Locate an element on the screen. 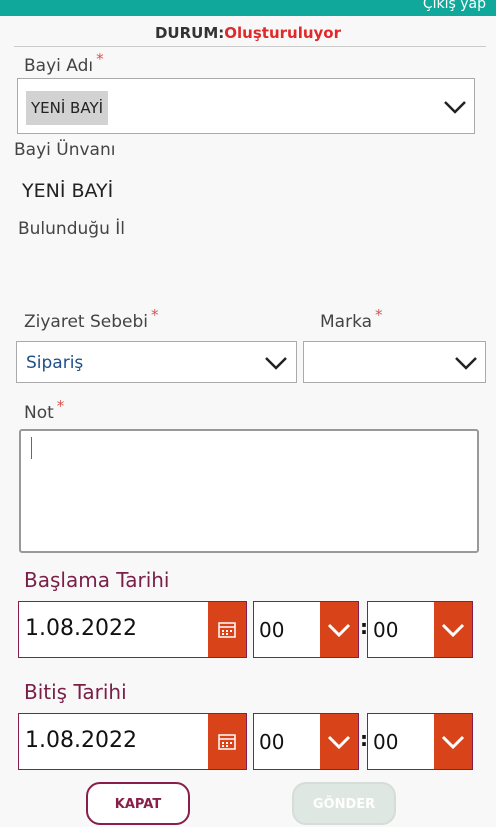 The image size is (496, 827). end-minute-button is located at coordinates (453, 741).